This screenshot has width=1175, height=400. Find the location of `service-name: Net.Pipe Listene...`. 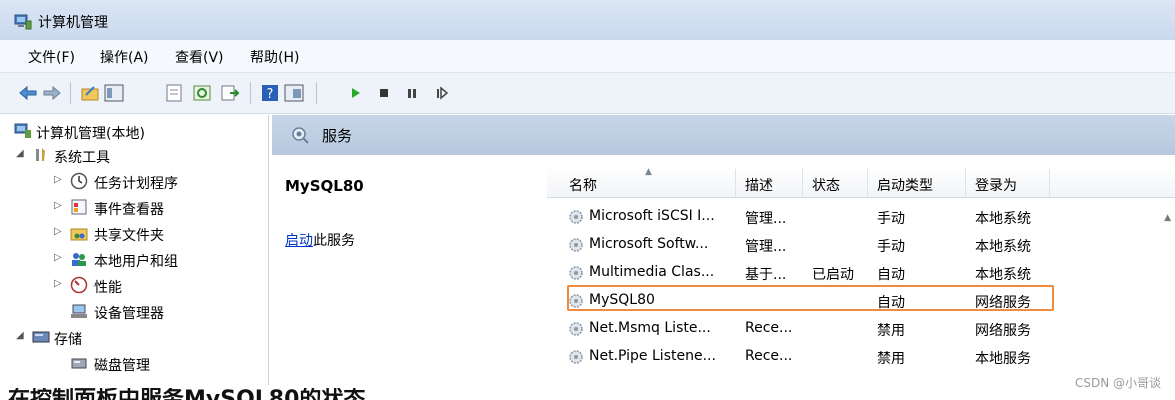

service-name: Net.Pipe Listene... is located at coordinates (652, 356).